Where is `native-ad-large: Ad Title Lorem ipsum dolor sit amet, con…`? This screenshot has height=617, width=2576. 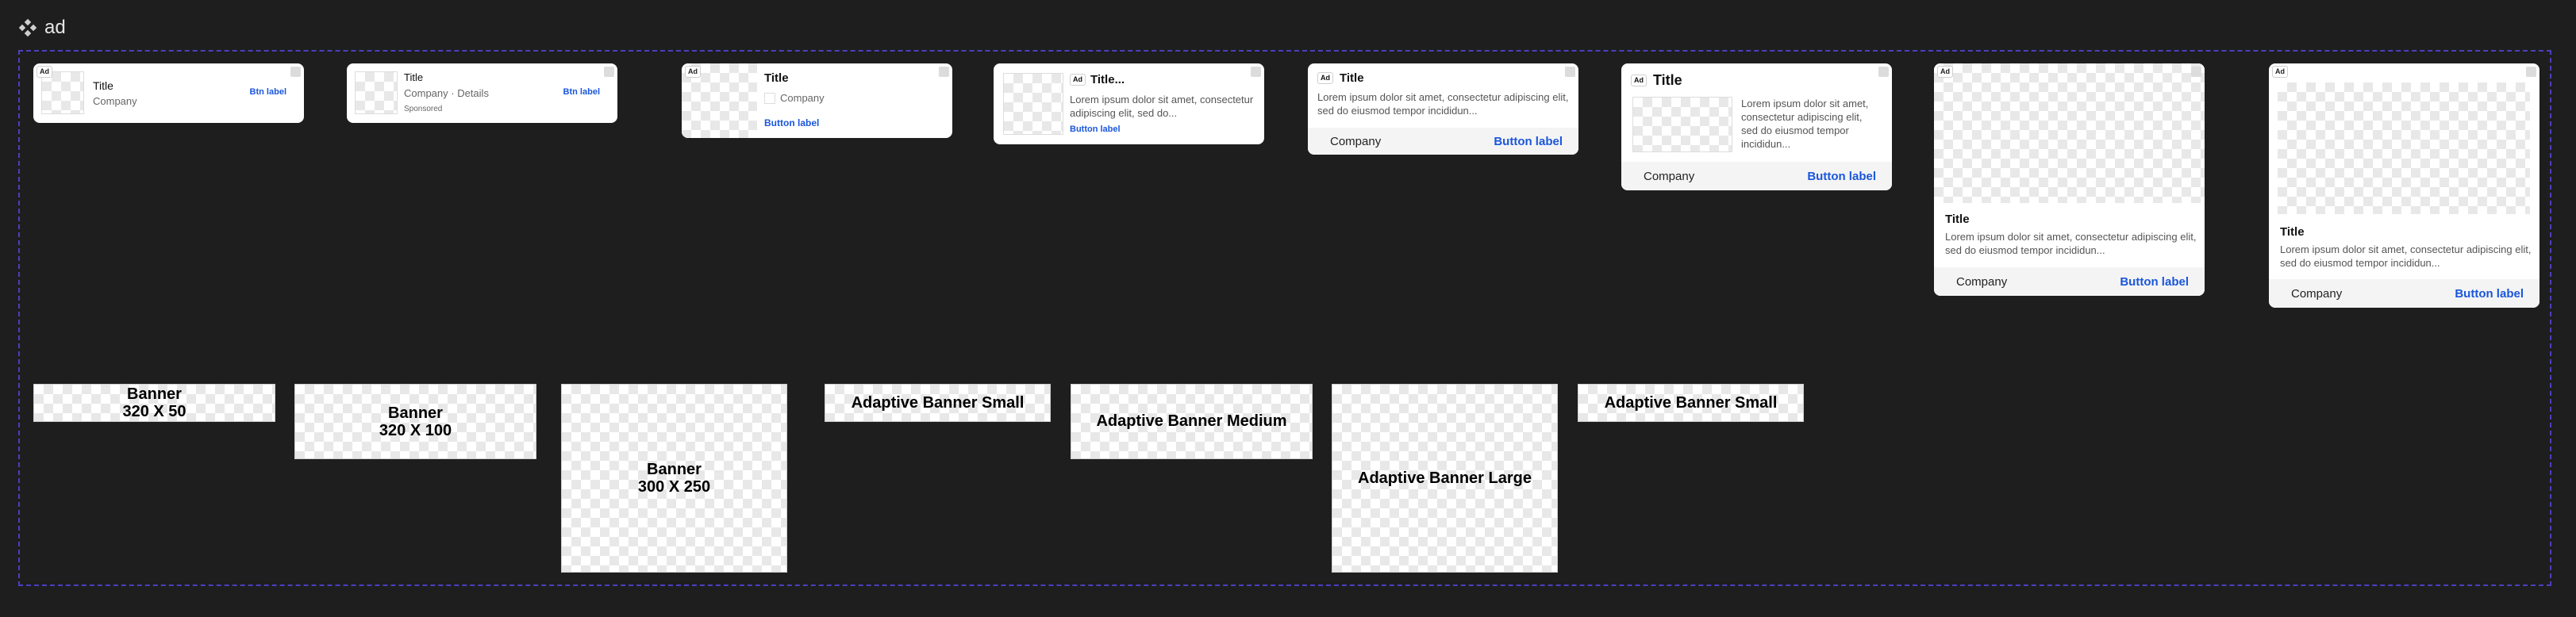 native-ad-large: Ad Title Lorem ipsum dolor sit amet, con… is located at coordinates (1757, 127).